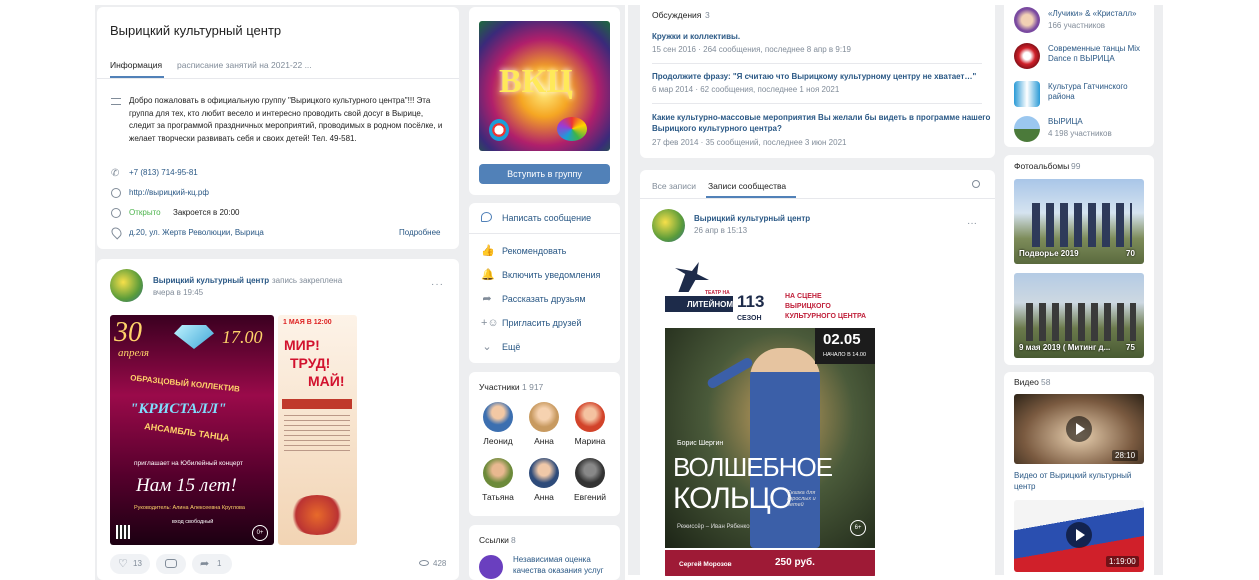 Image resolution: width=1259 pixels, height=580 pixels. I want to click on cover-clown, so click(499, 130).